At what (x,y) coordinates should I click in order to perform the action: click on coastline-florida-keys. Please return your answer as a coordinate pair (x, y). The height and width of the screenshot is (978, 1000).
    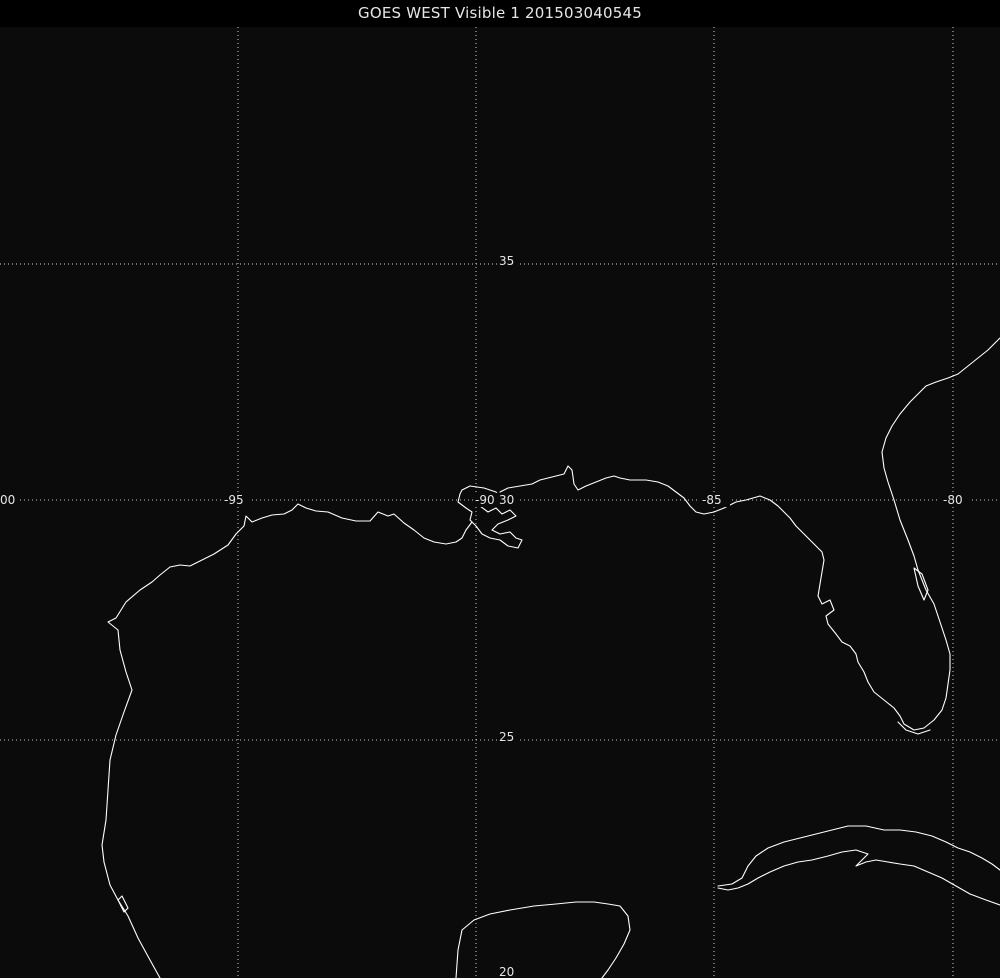
    Looking at the image, I should click on (914, 728).